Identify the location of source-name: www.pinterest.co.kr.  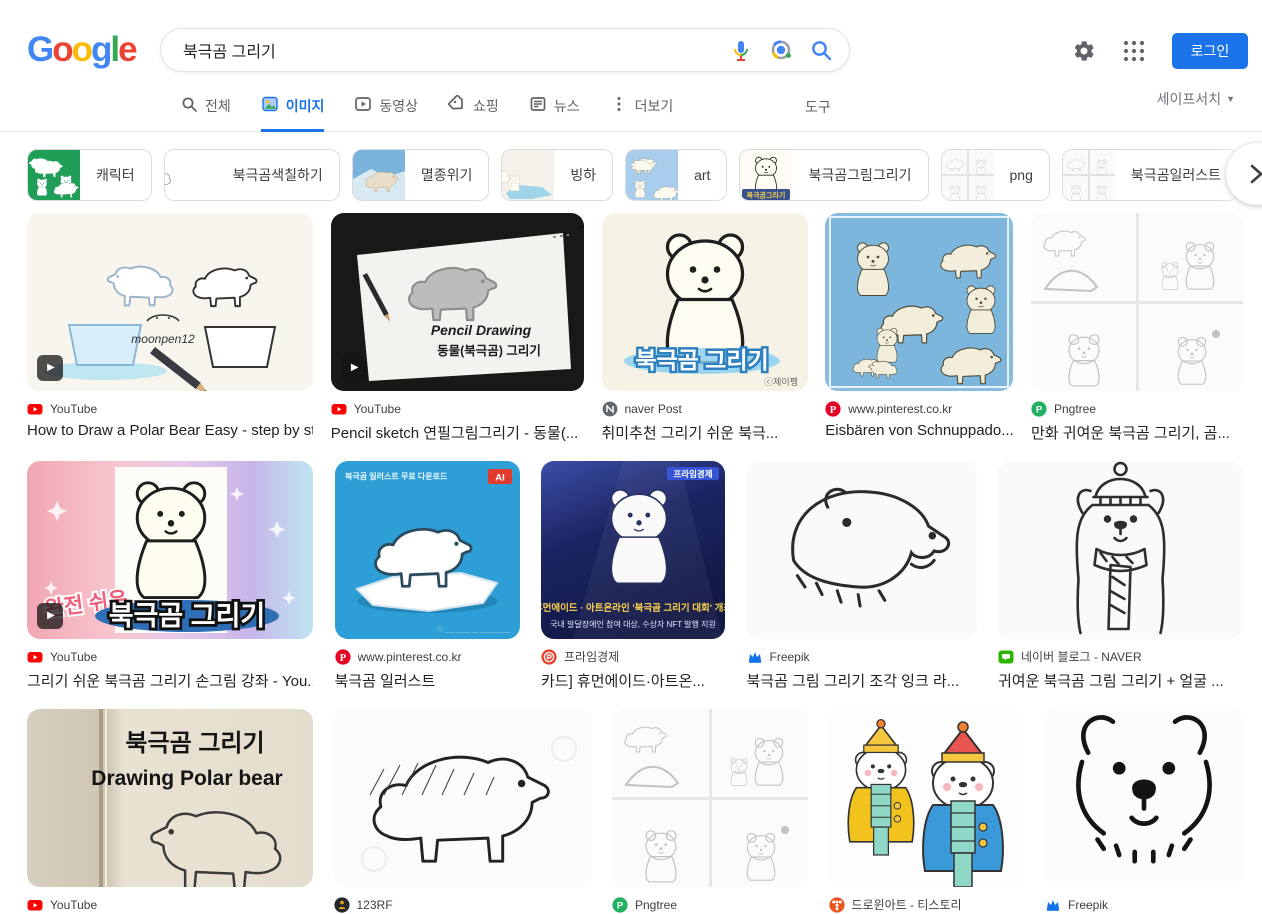
(900, 408).